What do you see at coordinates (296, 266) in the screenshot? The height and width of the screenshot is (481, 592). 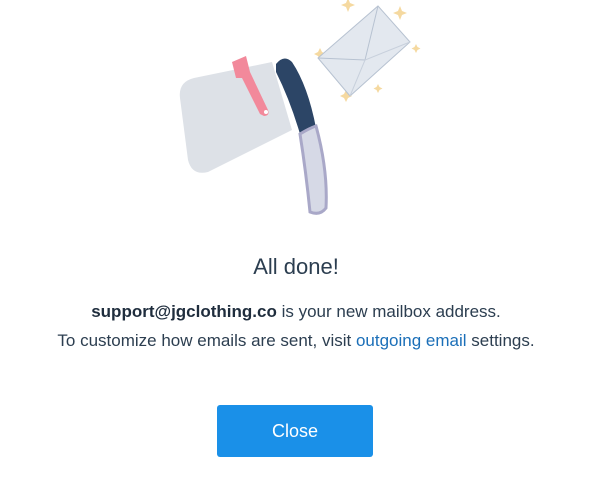 I see `dialog-title: All done!` at bounding box center [296, 266].